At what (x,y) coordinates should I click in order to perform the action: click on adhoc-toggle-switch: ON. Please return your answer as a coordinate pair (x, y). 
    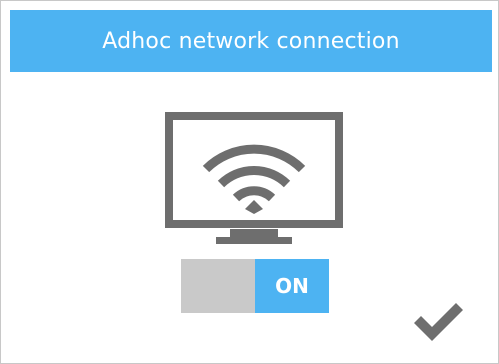
    Looking at the image, I should click on (255, 286).